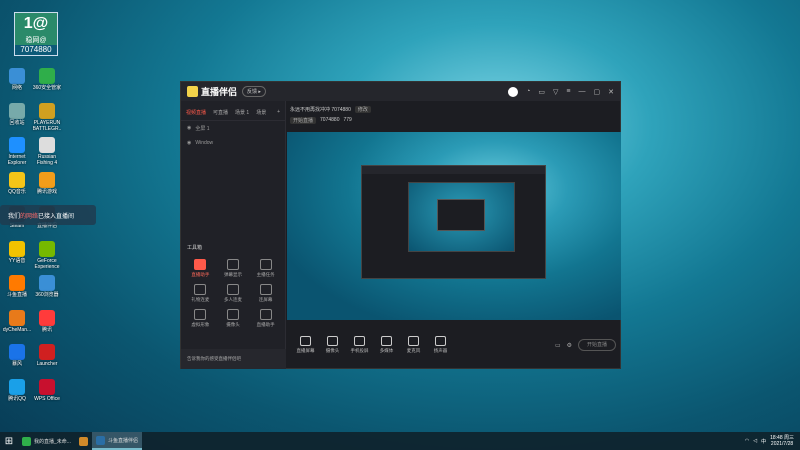 Image resolution: width=800 pixels, height=450 pixels. Describe the element at coordinates (265, 268) in the screenshot. I see `tool-item: 主播任务` at that location.